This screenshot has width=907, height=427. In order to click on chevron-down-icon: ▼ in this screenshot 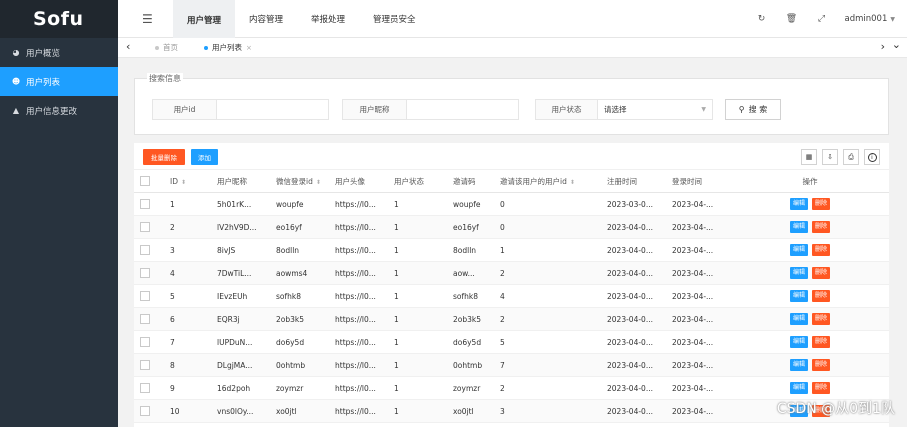, I will do `click(892, 19)`.